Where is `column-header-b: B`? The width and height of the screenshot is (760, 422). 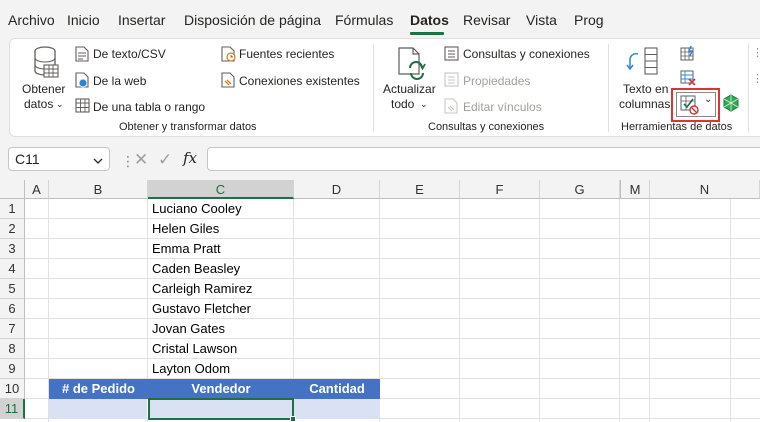 column-header-b: B is located at coordinates (98, 189).